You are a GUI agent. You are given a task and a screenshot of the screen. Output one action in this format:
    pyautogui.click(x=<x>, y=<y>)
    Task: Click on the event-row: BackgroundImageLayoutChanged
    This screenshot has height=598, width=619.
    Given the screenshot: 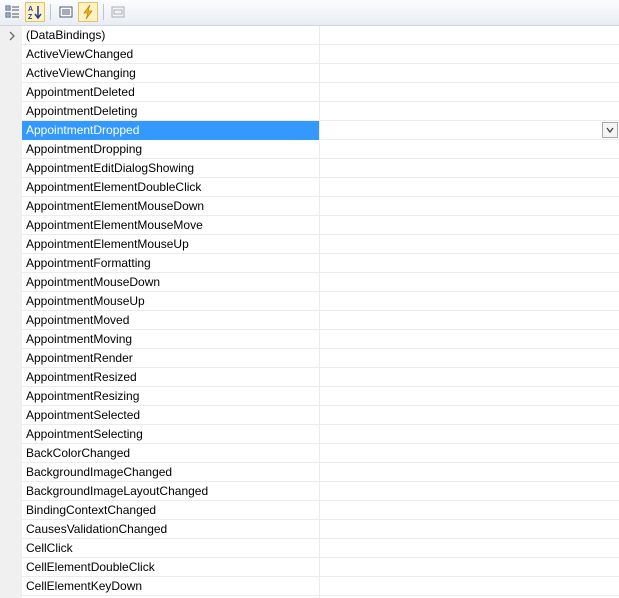 What is the action you would take?
    pyautogui.click(x=320, y=491)
    